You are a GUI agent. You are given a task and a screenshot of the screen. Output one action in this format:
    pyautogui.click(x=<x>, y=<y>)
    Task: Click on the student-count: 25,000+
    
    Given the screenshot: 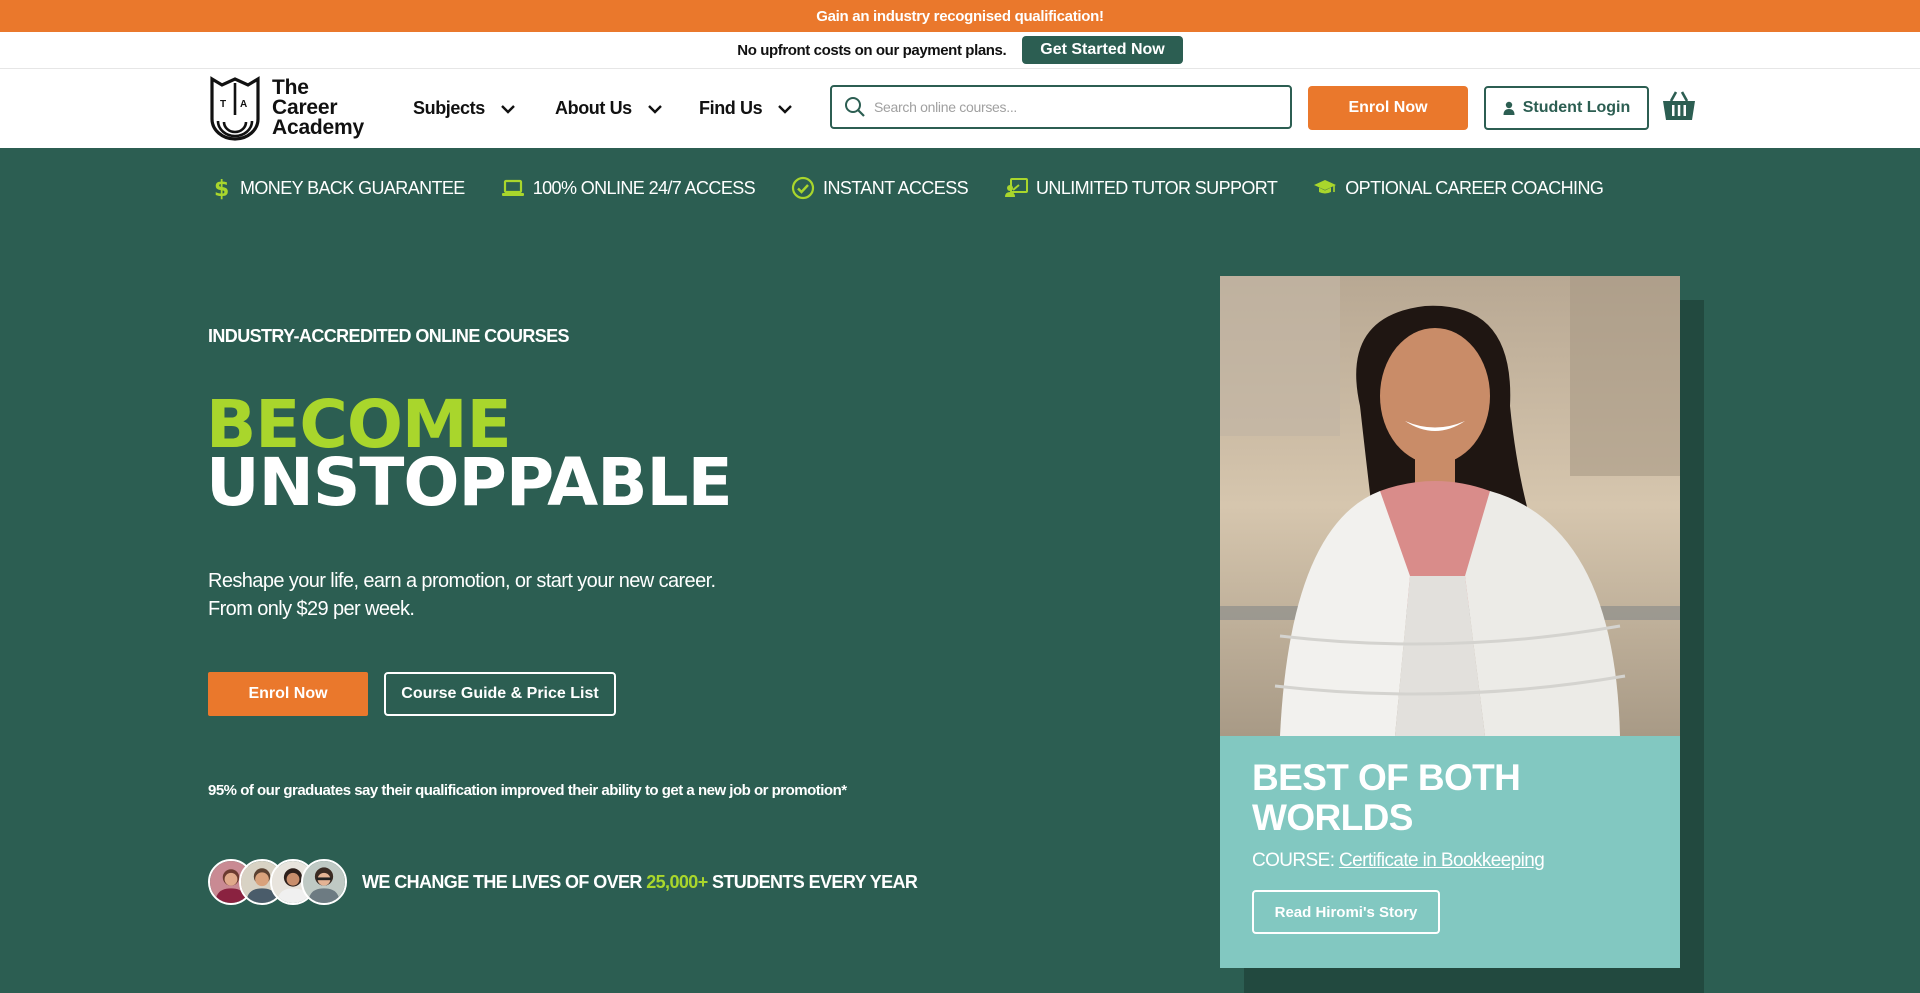 What is the action you would take?
    pyautogui.click(x=677, y=882)
    